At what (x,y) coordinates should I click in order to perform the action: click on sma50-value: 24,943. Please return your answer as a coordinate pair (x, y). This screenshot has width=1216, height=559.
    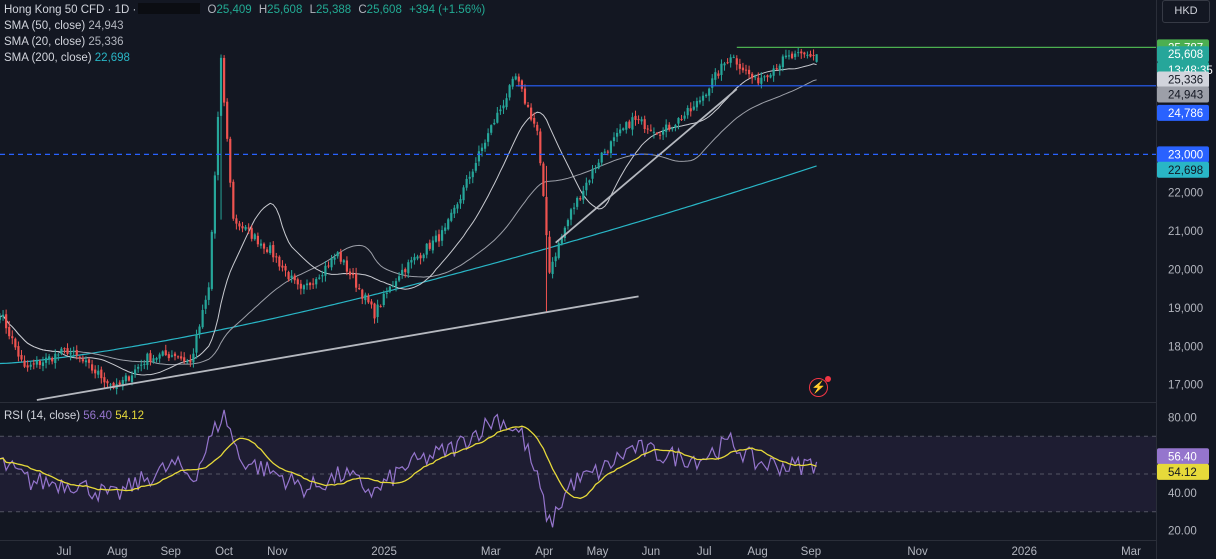
    Looking at the image, I should click on (106, 26).